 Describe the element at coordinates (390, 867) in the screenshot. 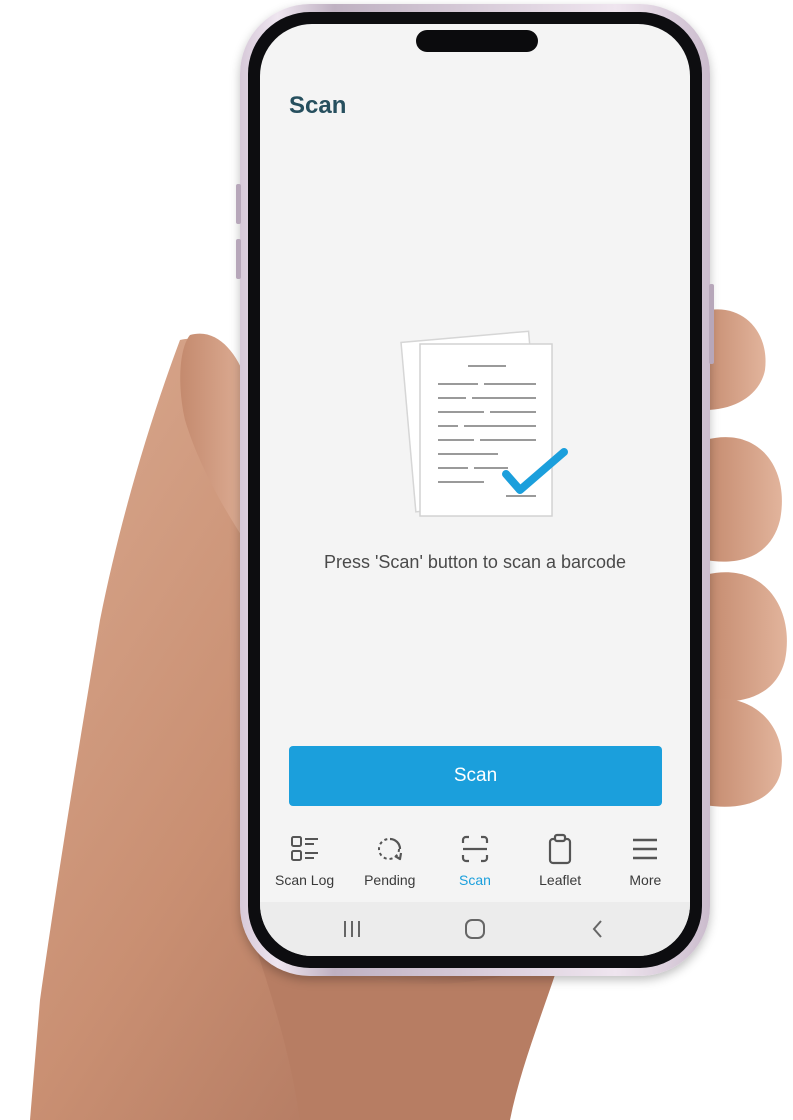

I see `nav-item-pending: Pending` at that location.